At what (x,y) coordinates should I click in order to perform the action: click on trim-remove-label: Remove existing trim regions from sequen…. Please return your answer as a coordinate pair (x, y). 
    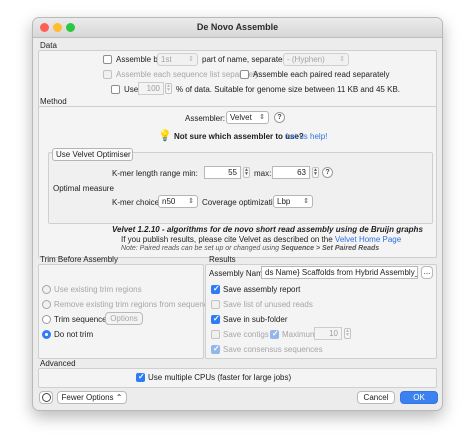
    Looking at the image, I should click on (135, 304).